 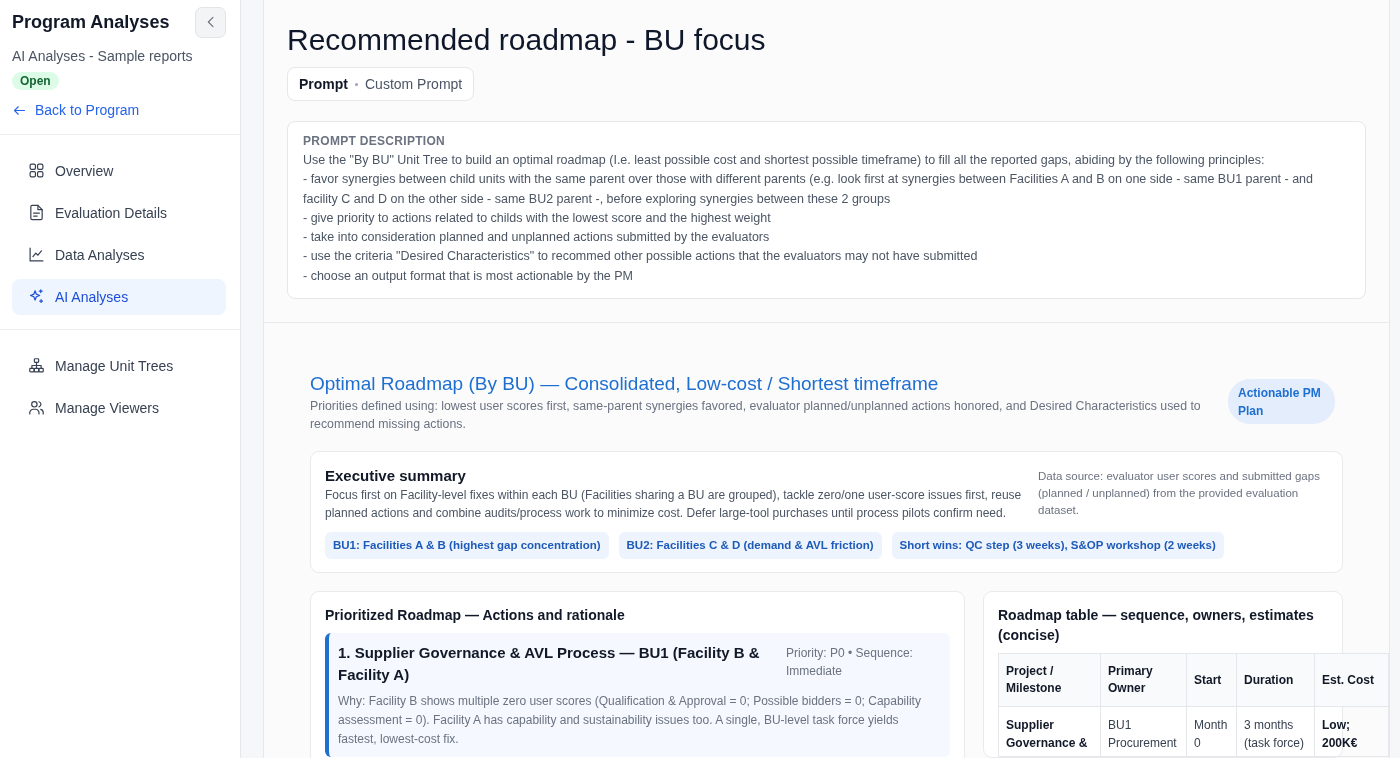 What do you see at coordinates (119, 170) in the screenshot?
I see `nav-item: Overview` at bounding box center [119, 170].